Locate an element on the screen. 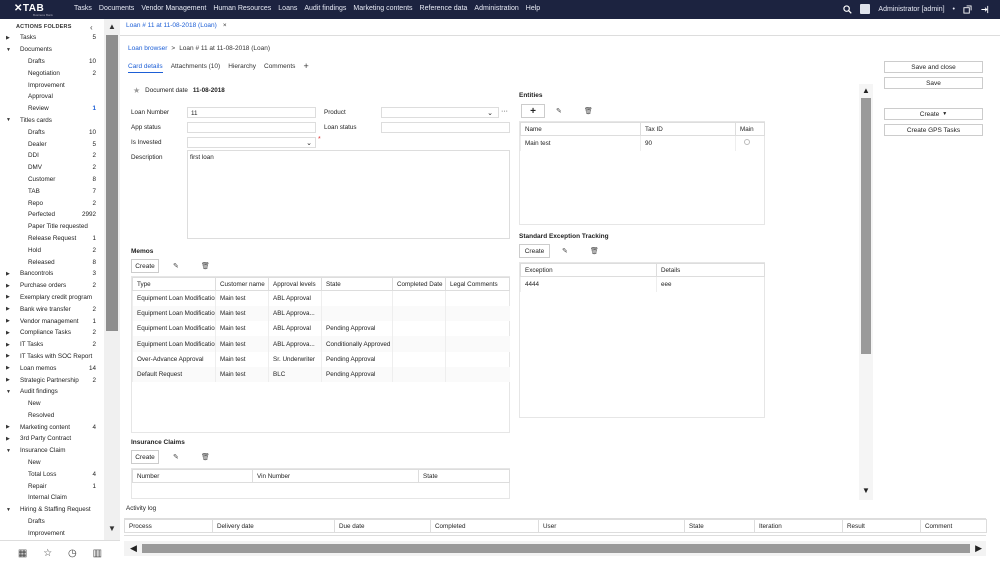  exceptions-create-button: Create is located at coordinates (534, 251).